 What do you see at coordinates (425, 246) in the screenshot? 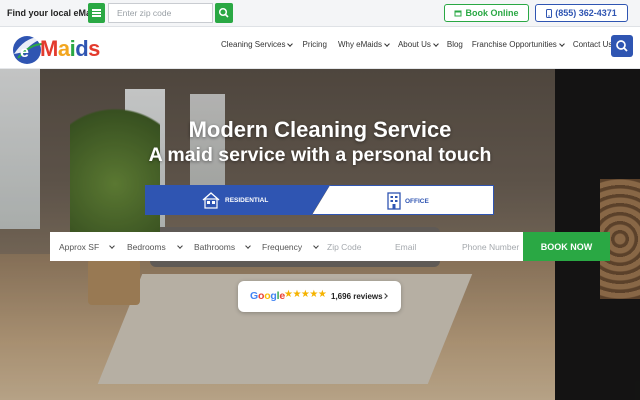
I see `email-field: Email` at bounding box center [425, 246].